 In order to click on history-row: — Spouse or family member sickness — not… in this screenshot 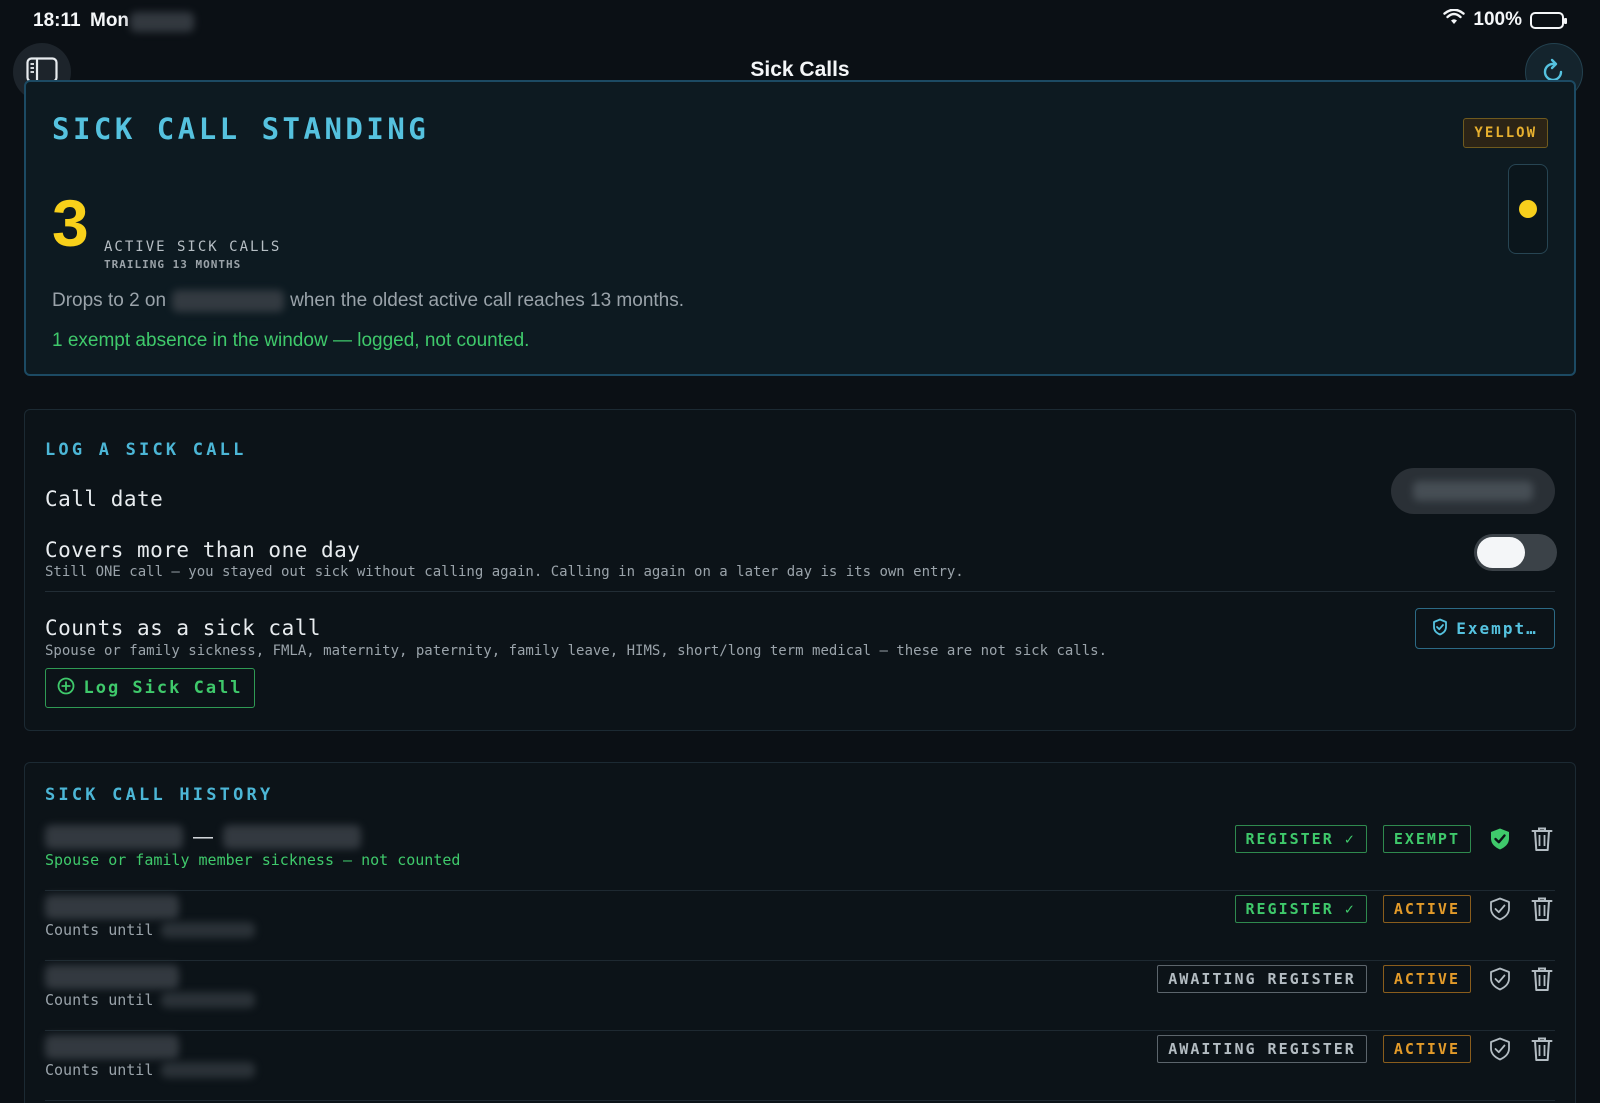, I will do `click(800, 856)`.